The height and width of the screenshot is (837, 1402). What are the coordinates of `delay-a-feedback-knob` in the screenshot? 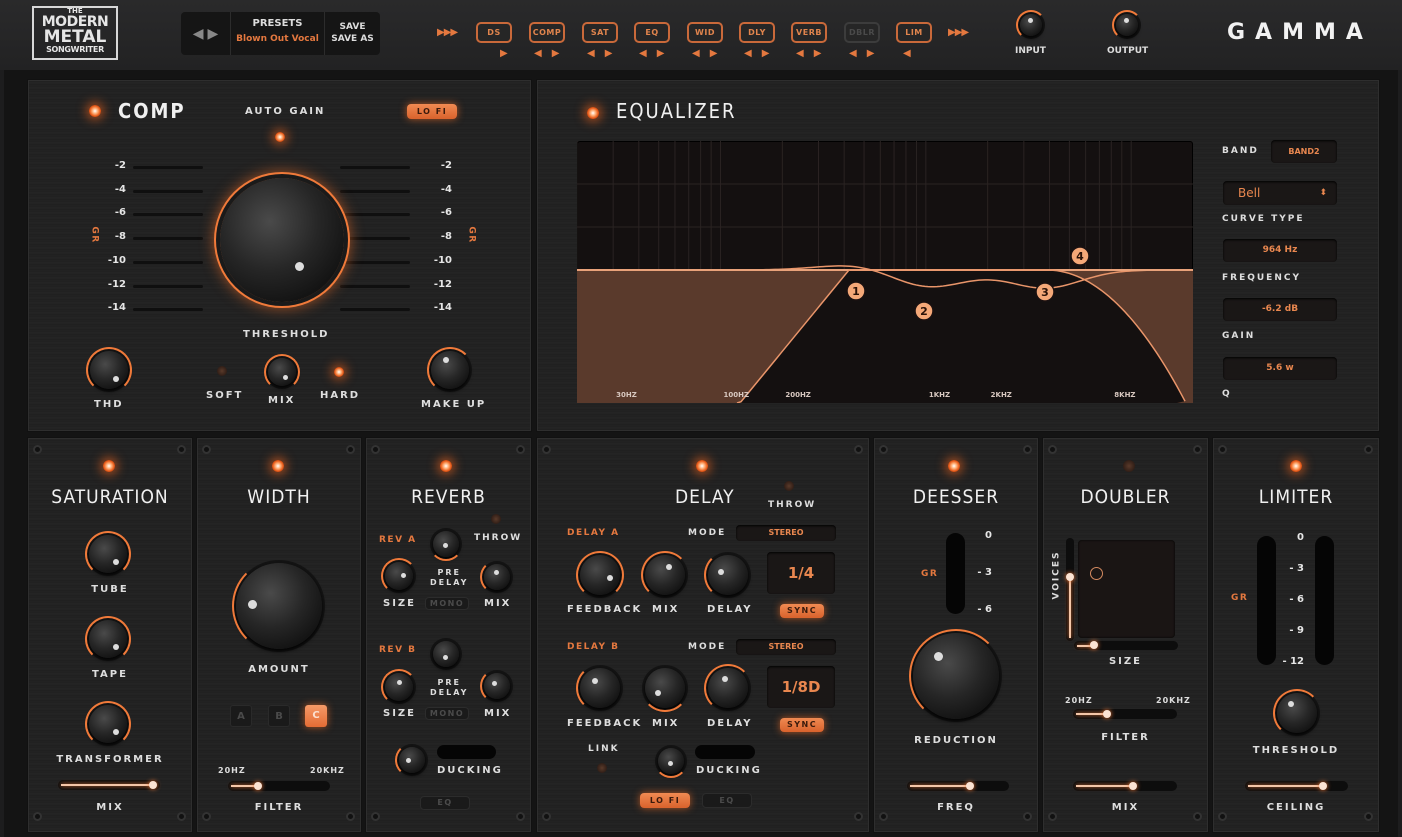 It's located at (600, 575).